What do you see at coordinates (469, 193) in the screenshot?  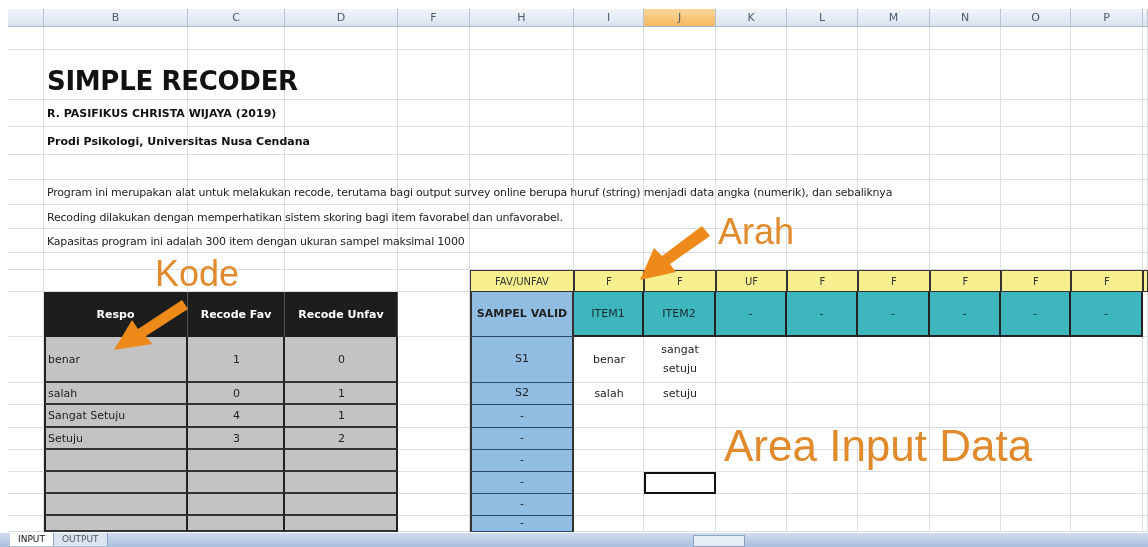 I see `description-text: Program ini merupakan alat untuk melakukan recode, terutama bagi output survey online berupa huruf (string) menjadi data angka (numerik), dan sebaliknya` at bounding box center [469, 193].